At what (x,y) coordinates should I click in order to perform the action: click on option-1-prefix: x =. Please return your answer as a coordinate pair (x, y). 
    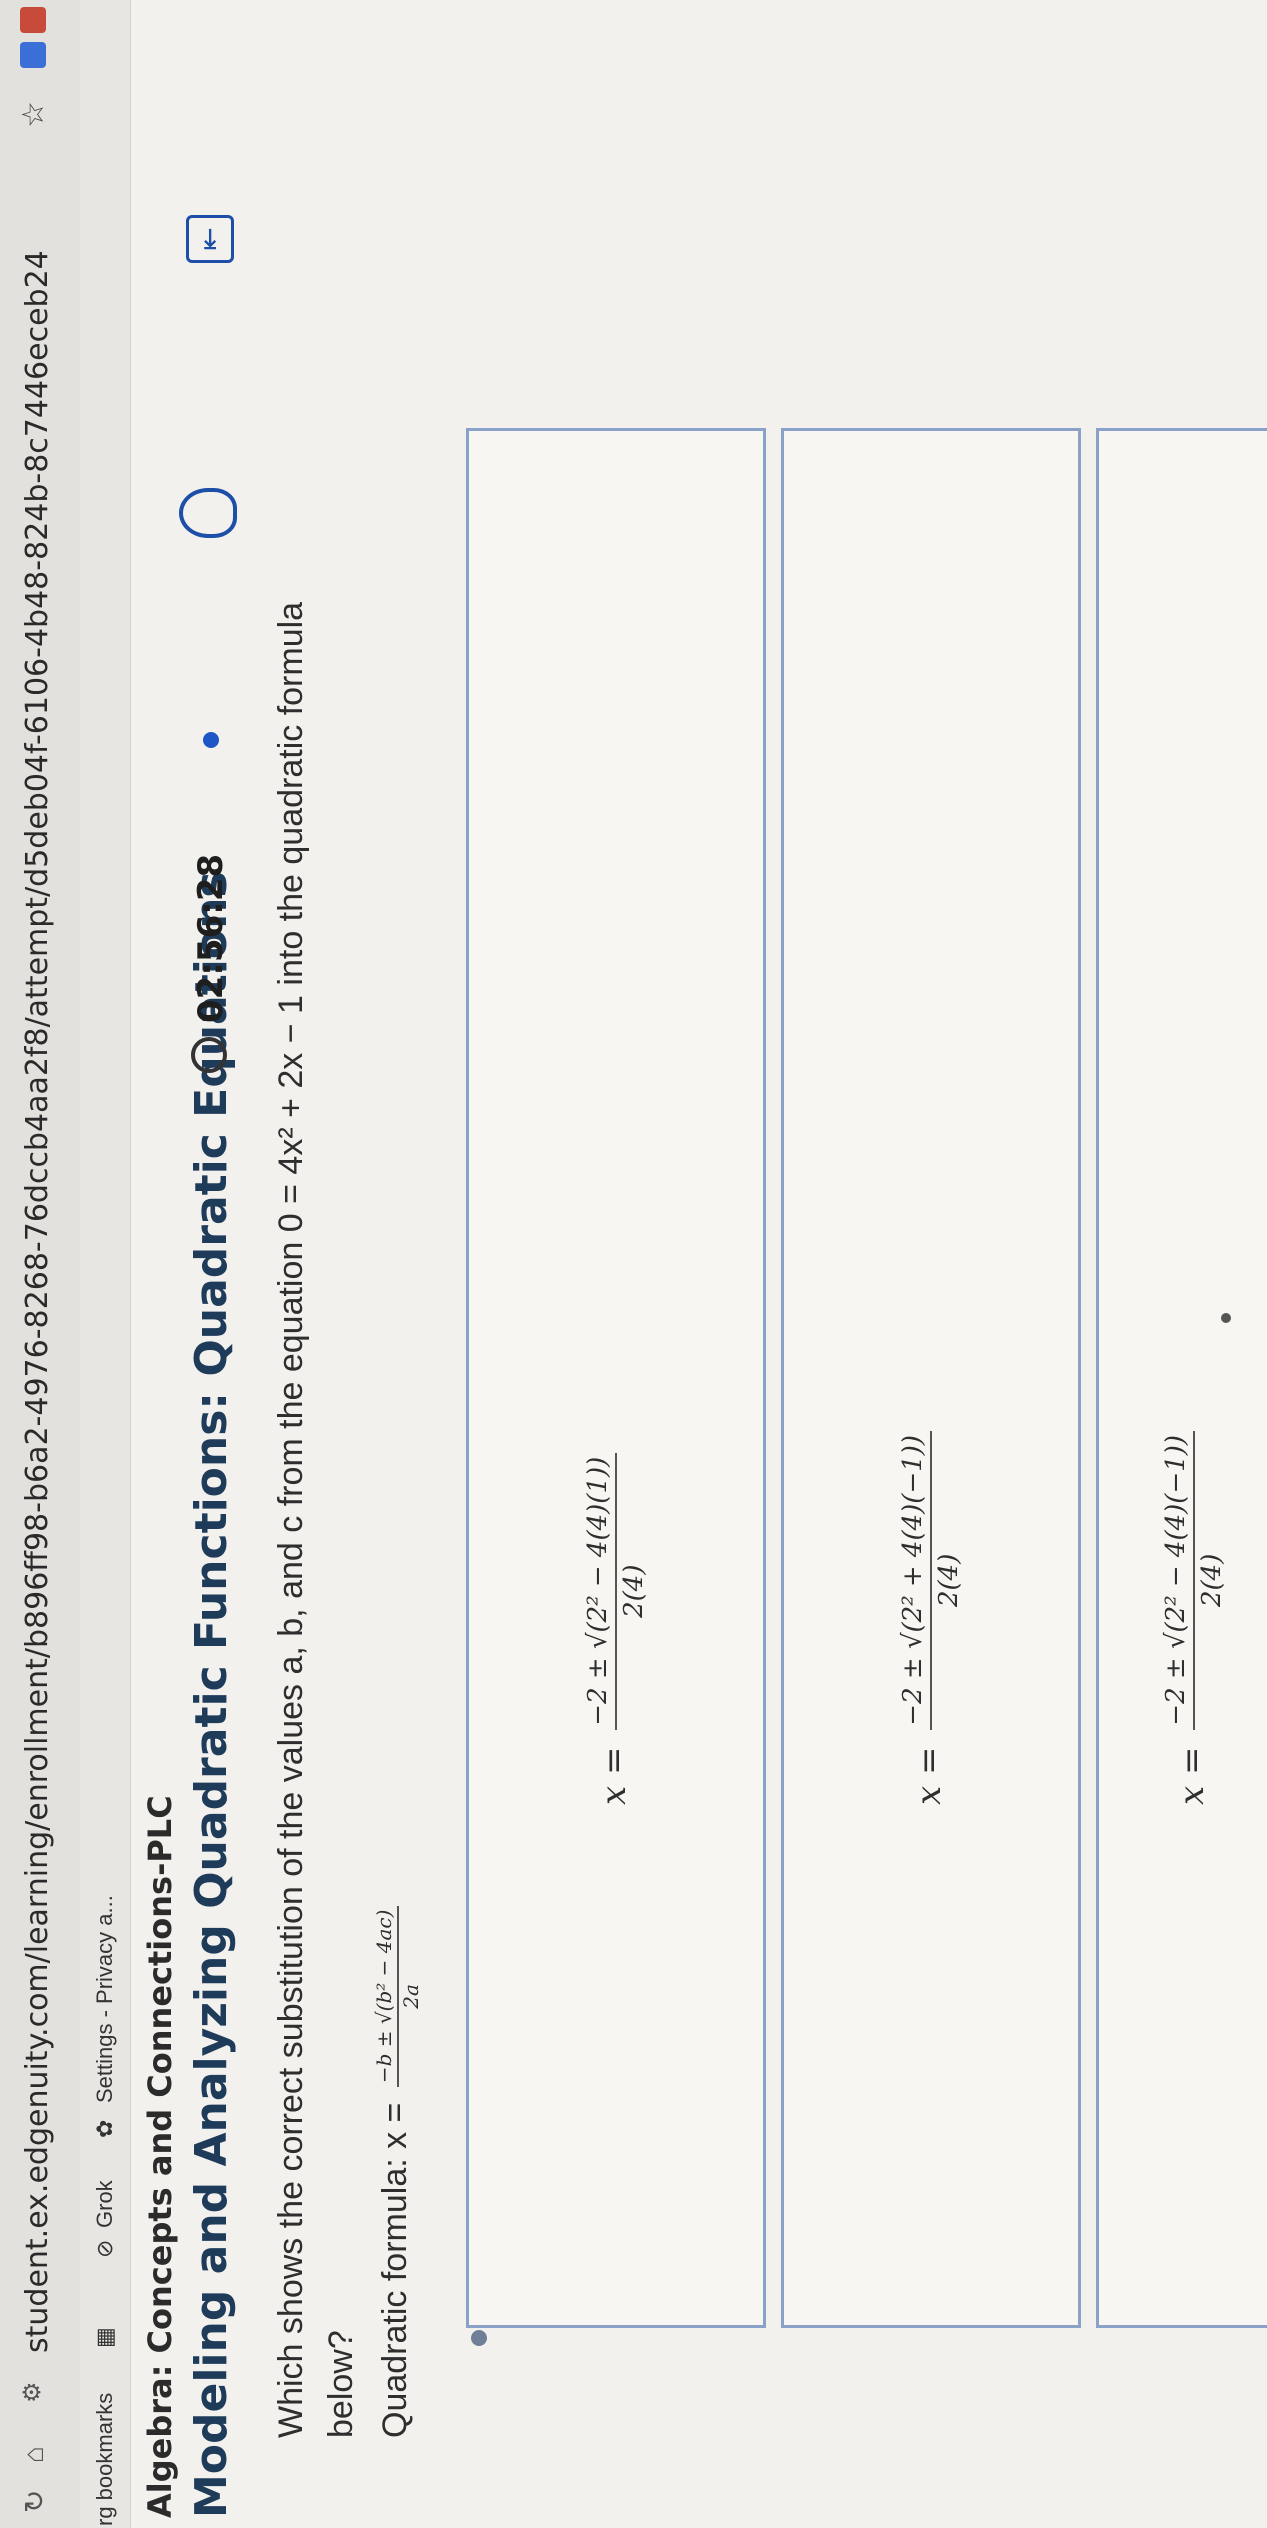
    Looking at the image, I should click on (614, 1775).